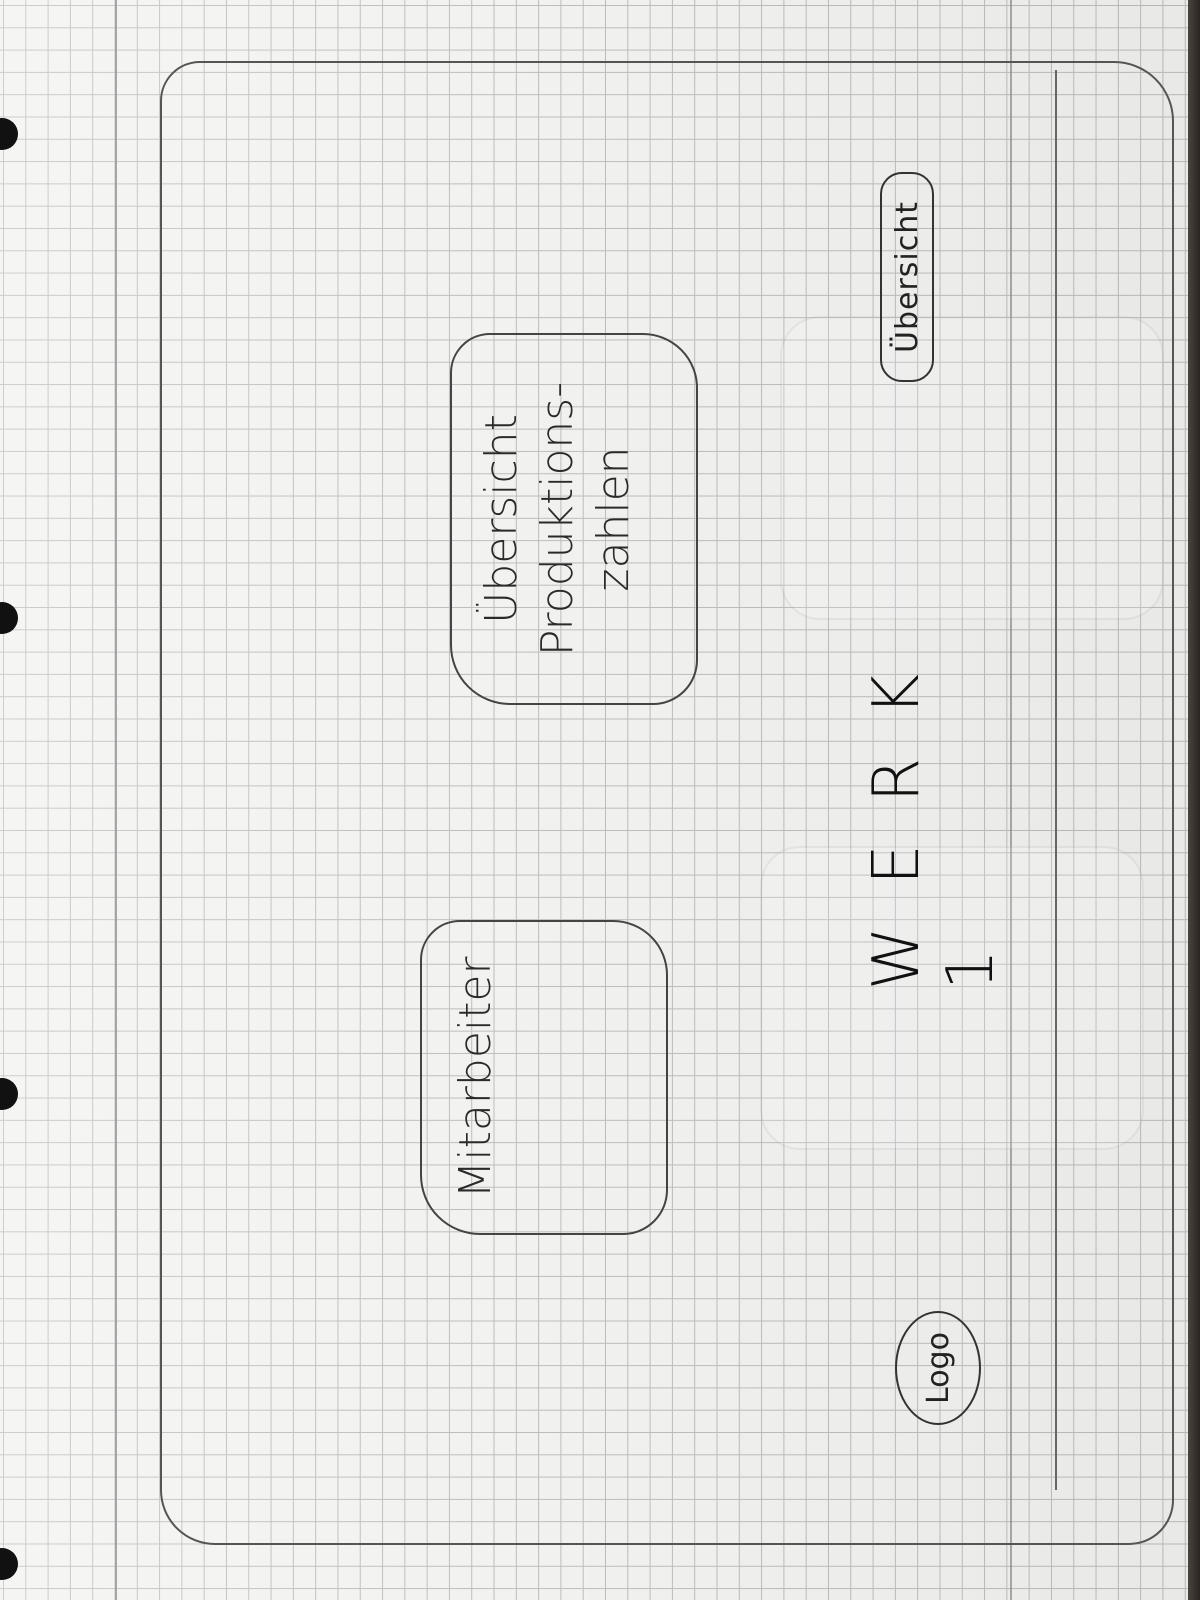 This screenshot has width=1200, height=1600. Describe the element at coordinates (544, 1077) in the screenshot. I see `employees-card: Mitarbeiter` at that location.